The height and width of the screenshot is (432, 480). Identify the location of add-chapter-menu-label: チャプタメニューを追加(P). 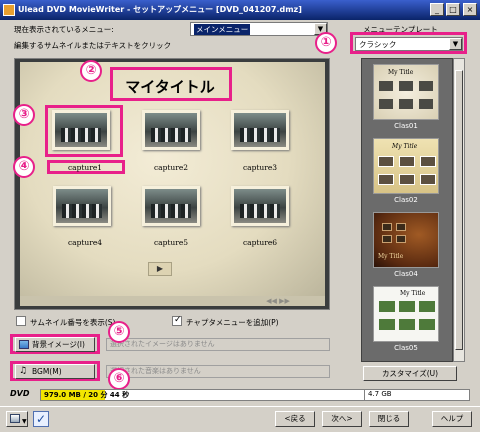
(232, 322).